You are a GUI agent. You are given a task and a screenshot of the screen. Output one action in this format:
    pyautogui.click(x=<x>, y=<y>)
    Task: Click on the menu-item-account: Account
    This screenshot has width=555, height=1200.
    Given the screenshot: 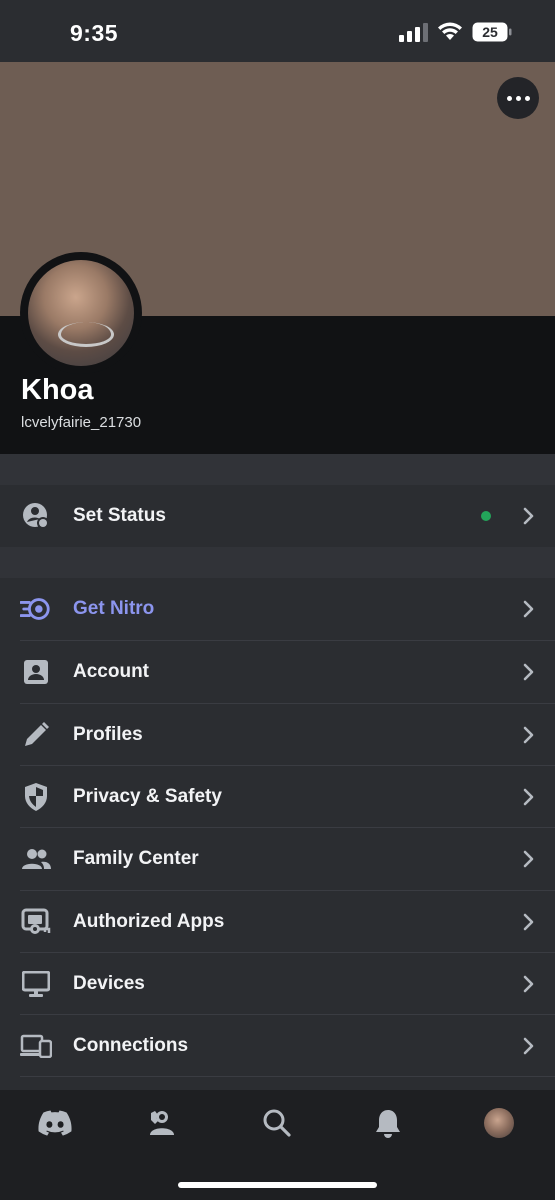 What is the action you would take?
    pyautogui.click(x=277, y=672)
    